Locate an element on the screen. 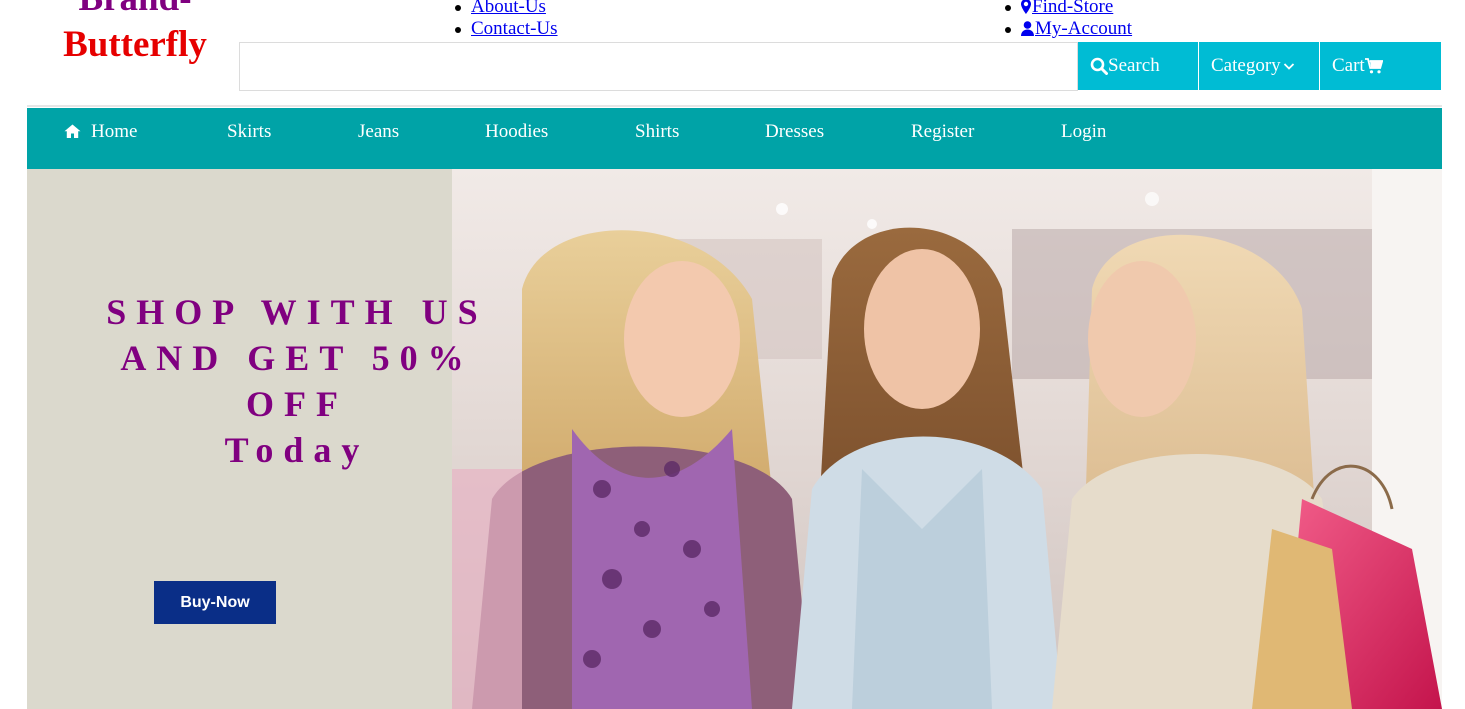 The image size is (1465, 709). nav-item-register: Register is located at coordinates (942, 132).